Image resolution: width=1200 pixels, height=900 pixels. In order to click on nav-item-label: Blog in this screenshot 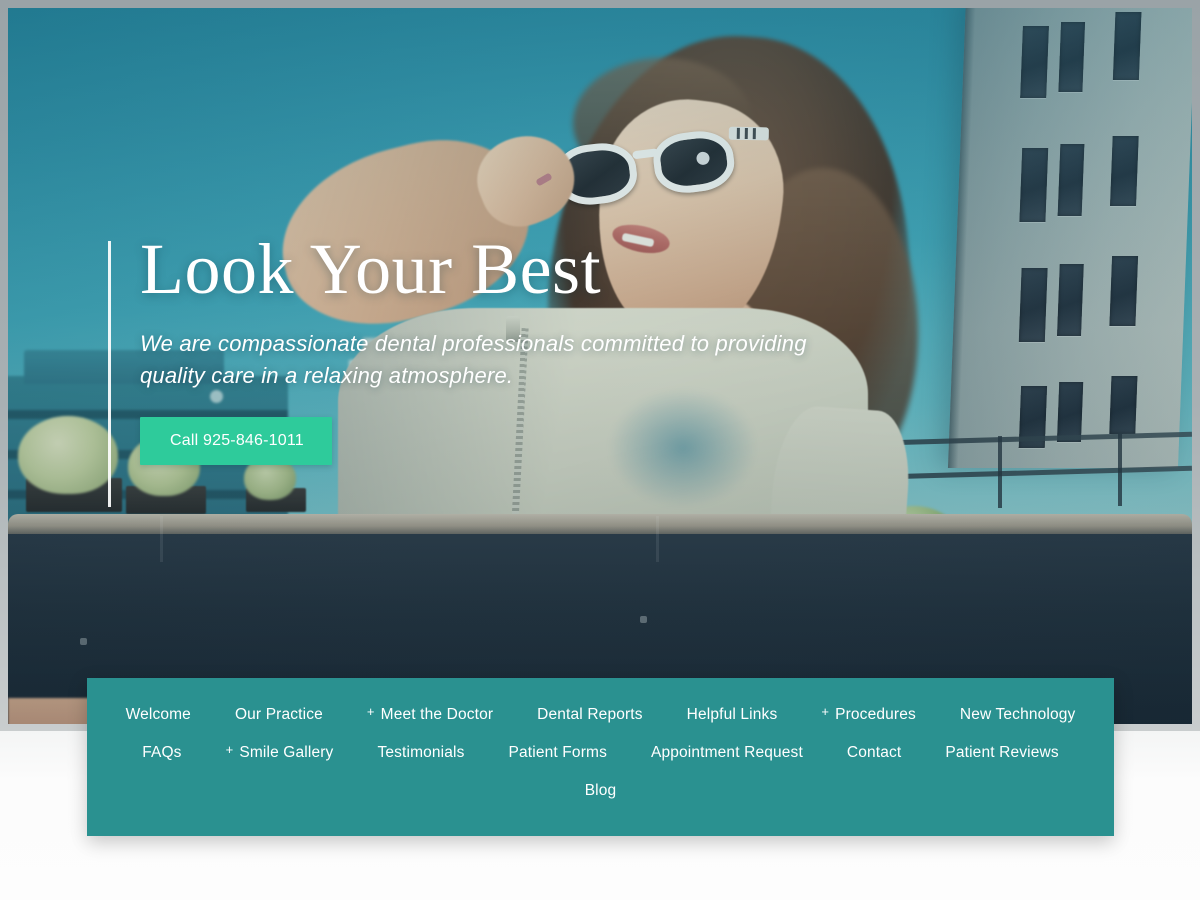, I will do `click(600, 790)`.